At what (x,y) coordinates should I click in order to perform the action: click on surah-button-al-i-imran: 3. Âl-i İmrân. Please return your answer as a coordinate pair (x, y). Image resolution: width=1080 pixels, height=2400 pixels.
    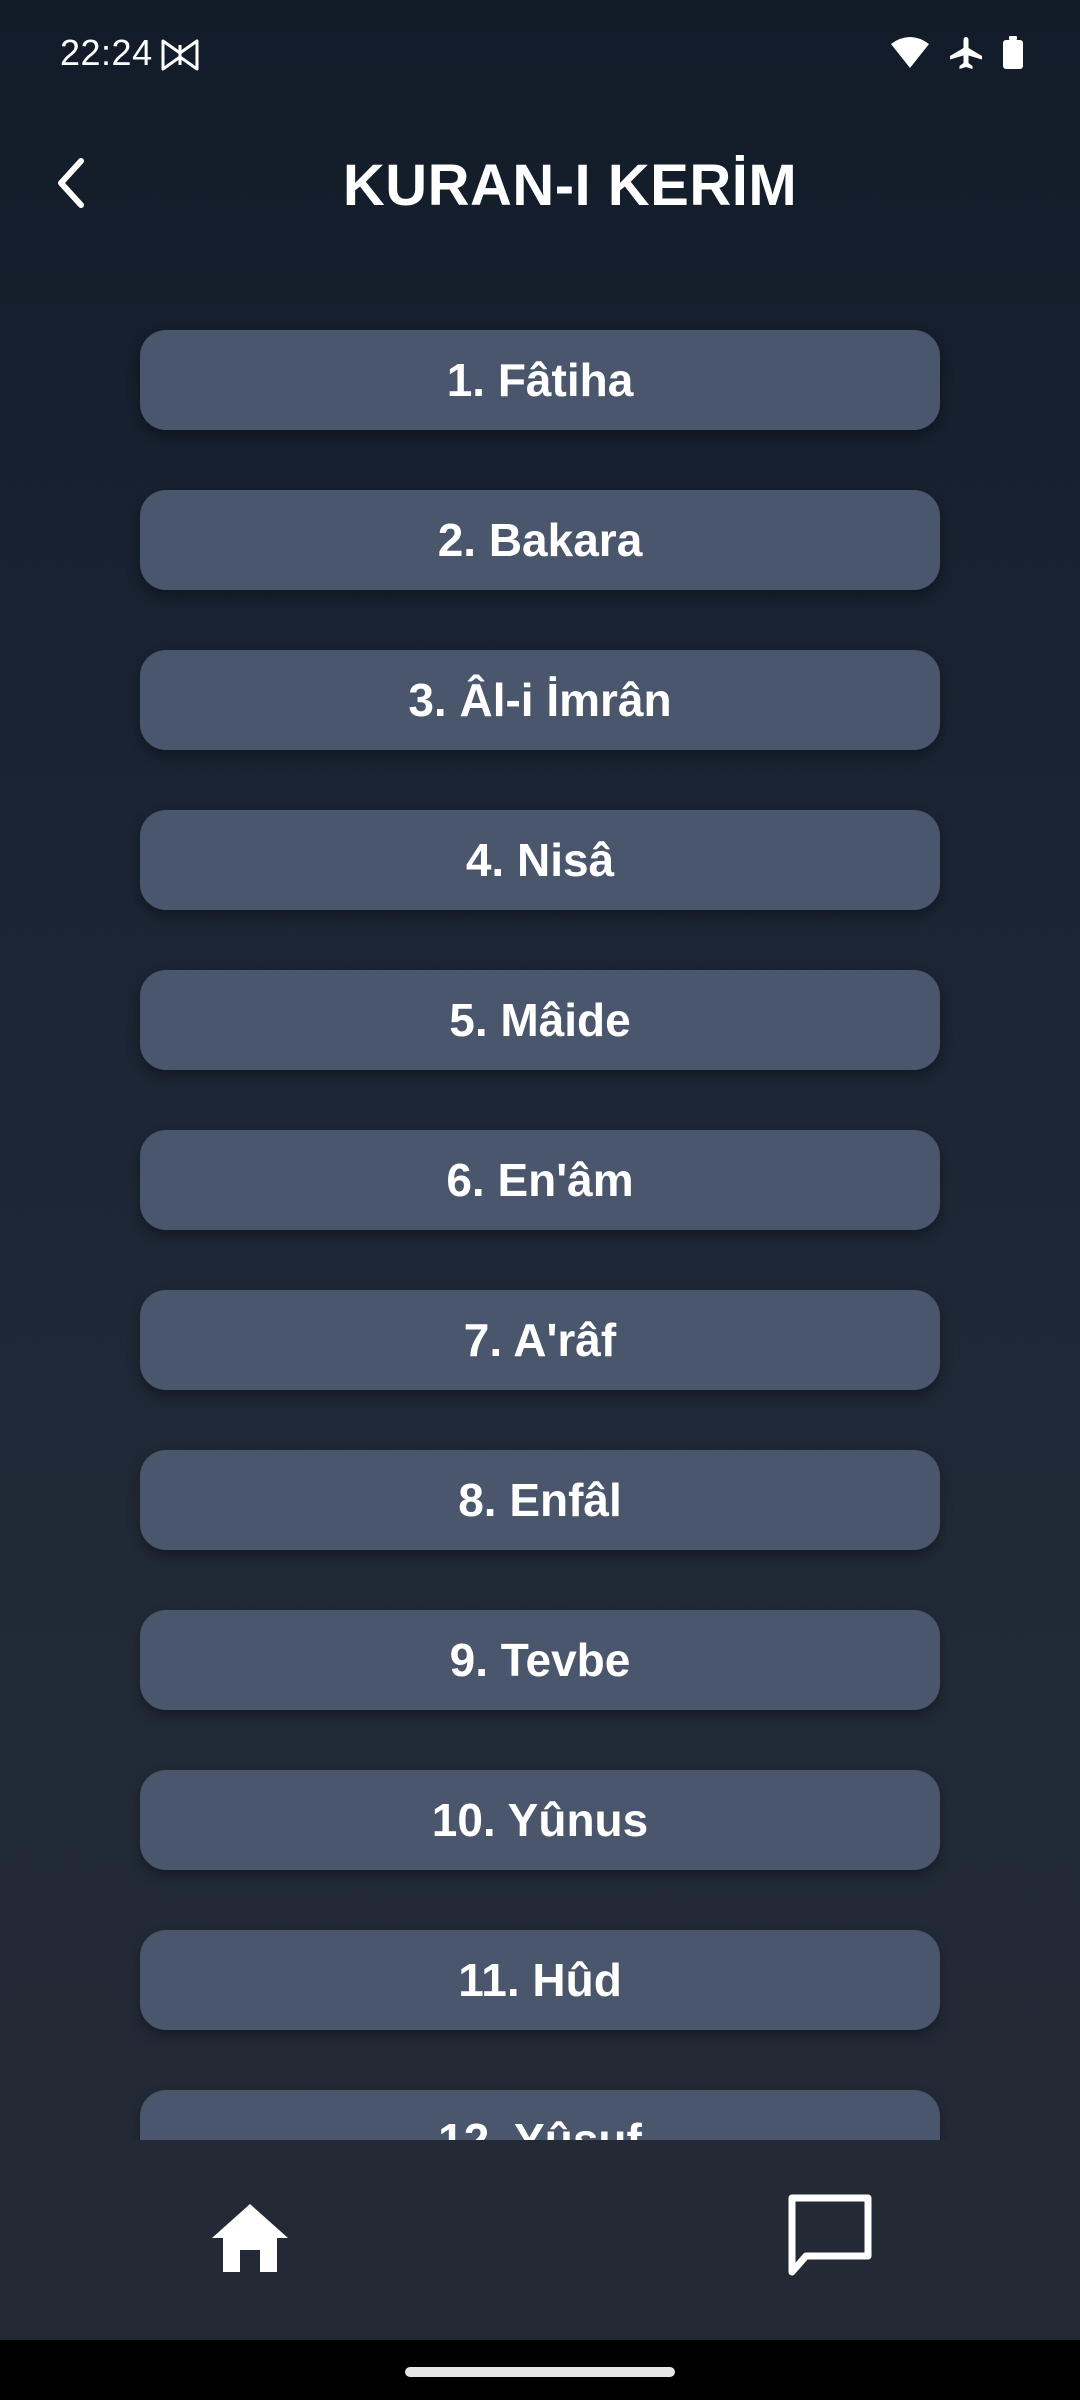
    Looking at the image, I should click on (540, 700).